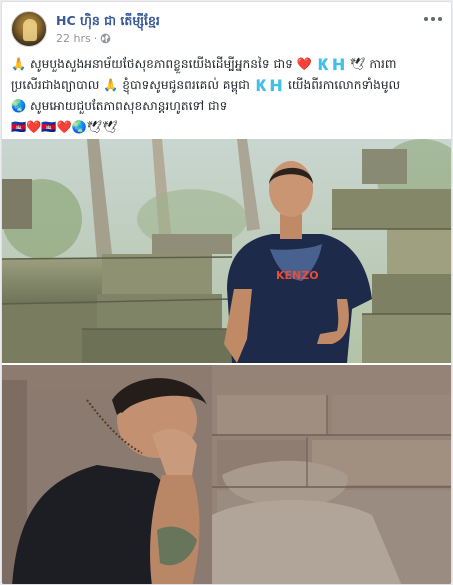 The height and width of the screenshot is (585, 453). Describe the element at coordinates (64, 127) in the screenshot. I see `post-text-line: 🇰🇭❤️🇰🇭❤️🌏🕊🕊` at that location.